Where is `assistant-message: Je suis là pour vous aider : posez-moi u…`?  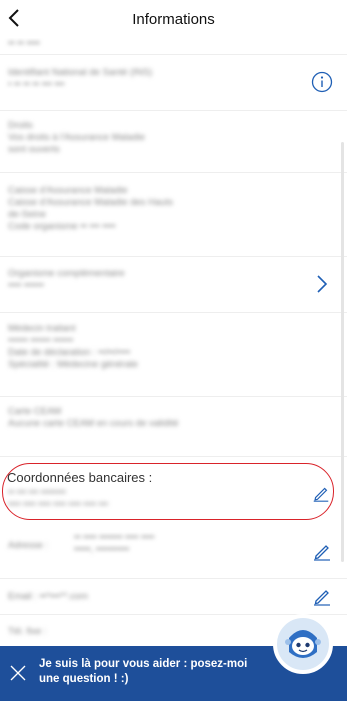 assistant-message: Je suis là pour vous aider : posez-moi u… is located at coordinates (143, 671).